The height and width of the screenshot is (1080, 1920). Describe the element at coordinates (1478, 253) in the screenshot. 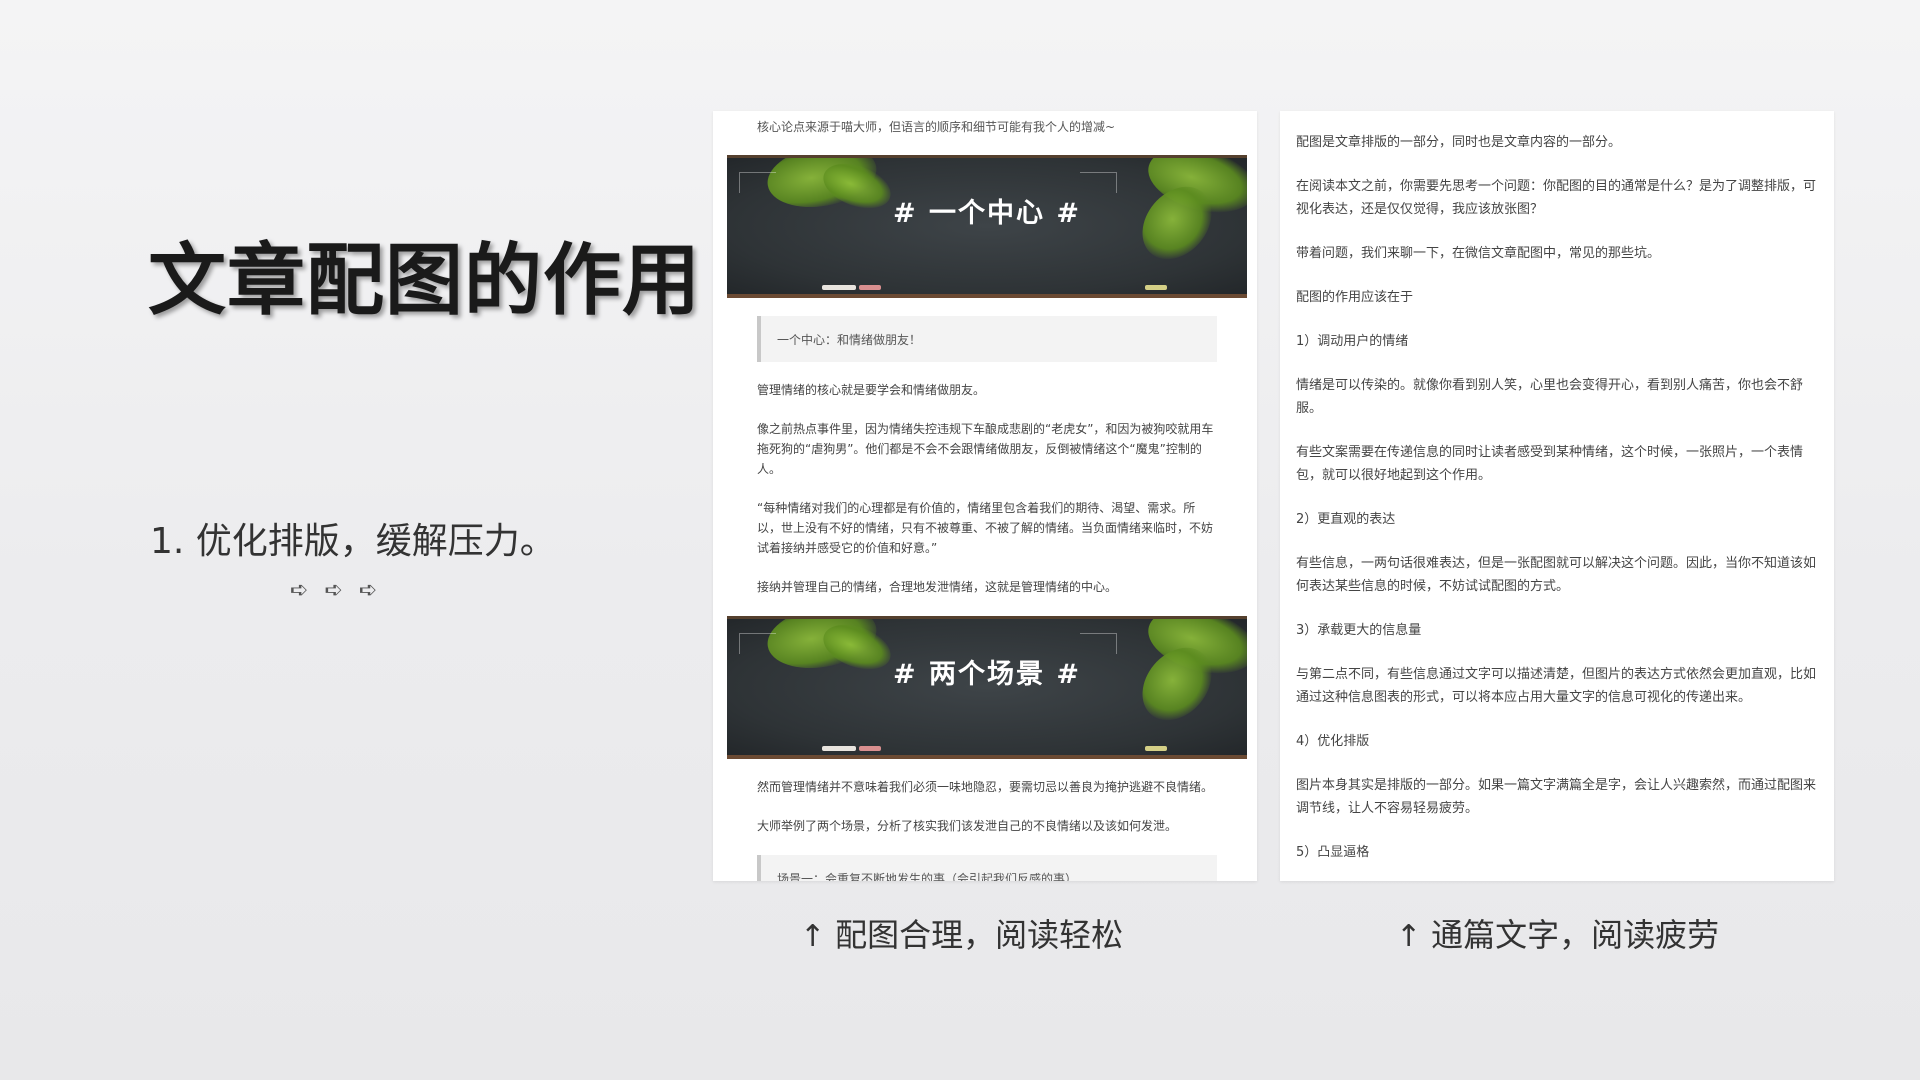

I see `article-paragraph: 带着问题，我们来聊一下，在微信文章配图中，常见的那些坑。` at that location.